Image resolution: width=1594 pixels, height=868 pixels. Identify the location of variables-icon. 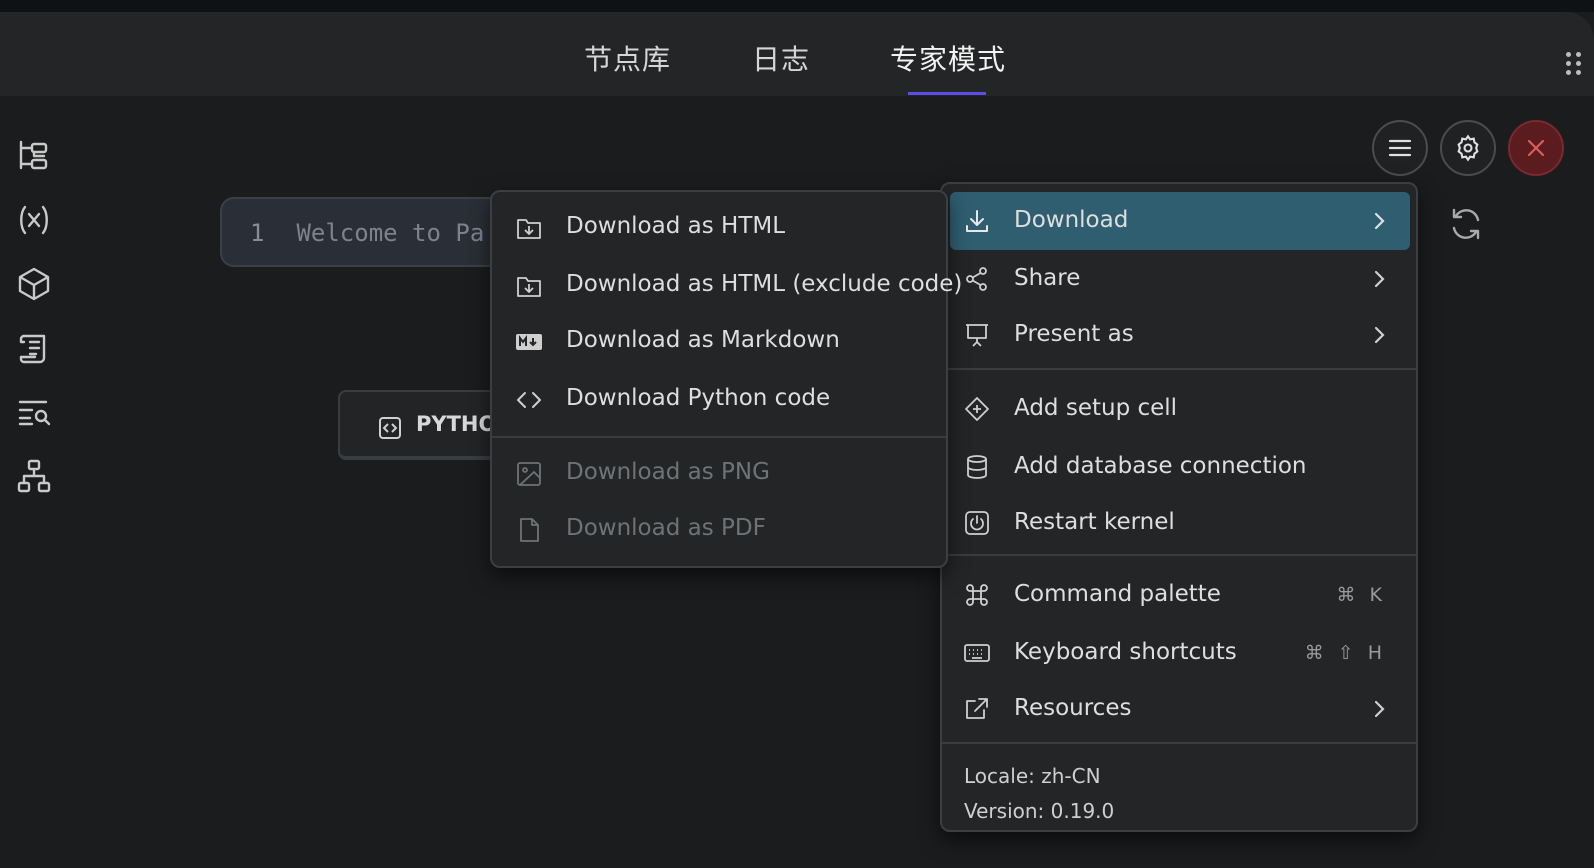
(34, 220).